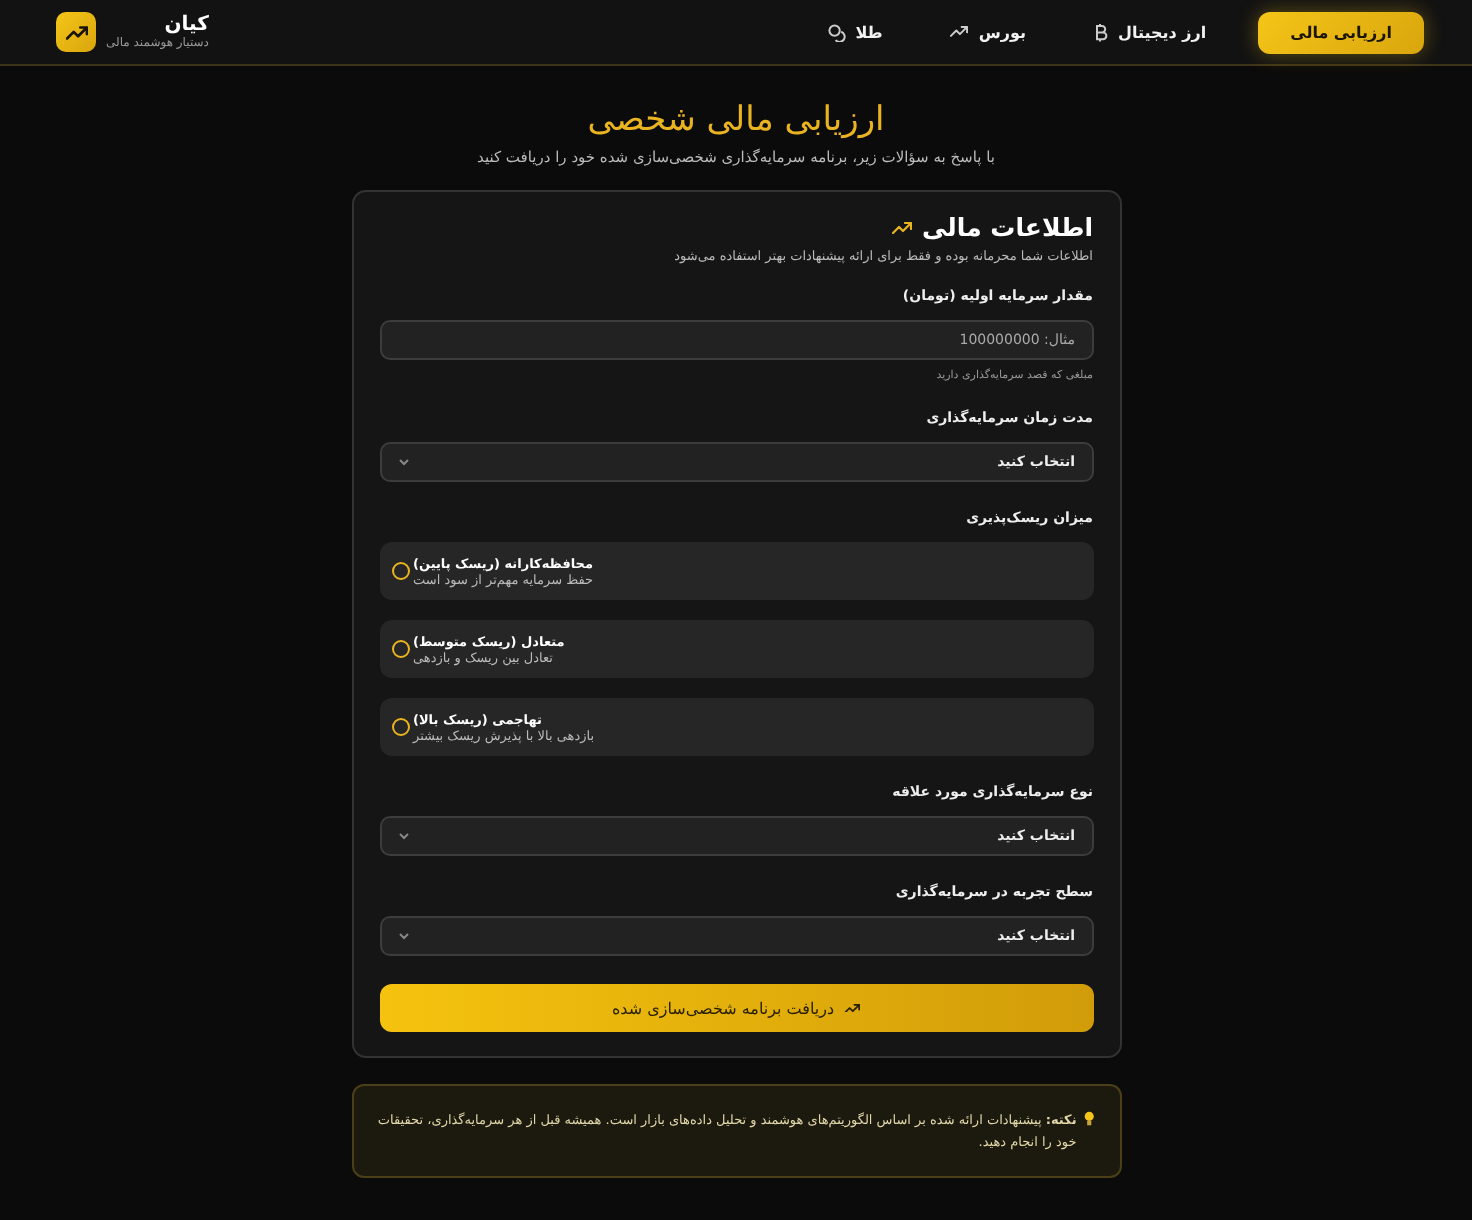  I want to click on card-title: اطلاعات مالی, so click(1007, 227).